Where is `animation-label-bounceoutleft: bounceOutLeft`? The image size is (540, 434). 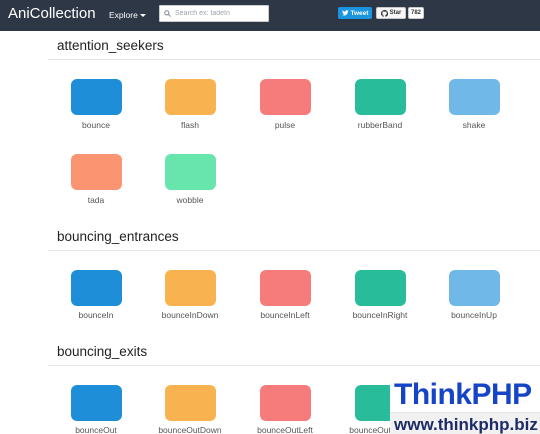
animation-label-bounceoutleft: bounceOutLeft is located at coordinates (285, 429).